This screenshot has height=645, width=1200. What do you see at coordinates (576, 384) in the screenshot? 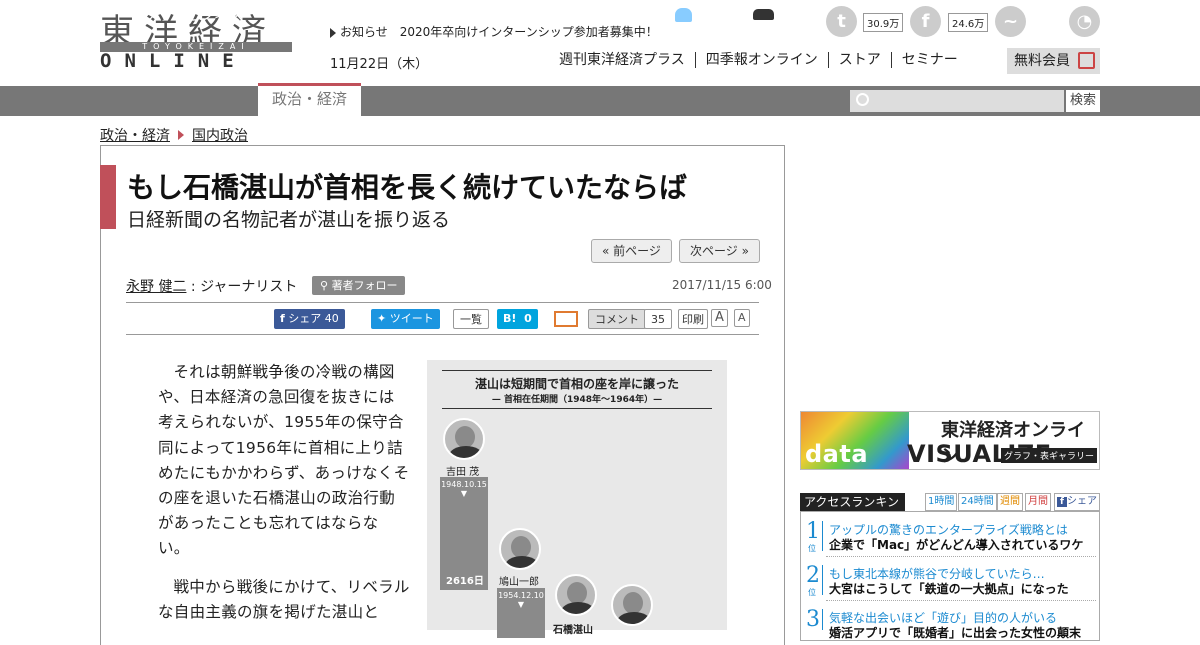
I see `infographic-title: 湛山は短期間で首相の座を岸に譲った` at bounding box center [576, 384].